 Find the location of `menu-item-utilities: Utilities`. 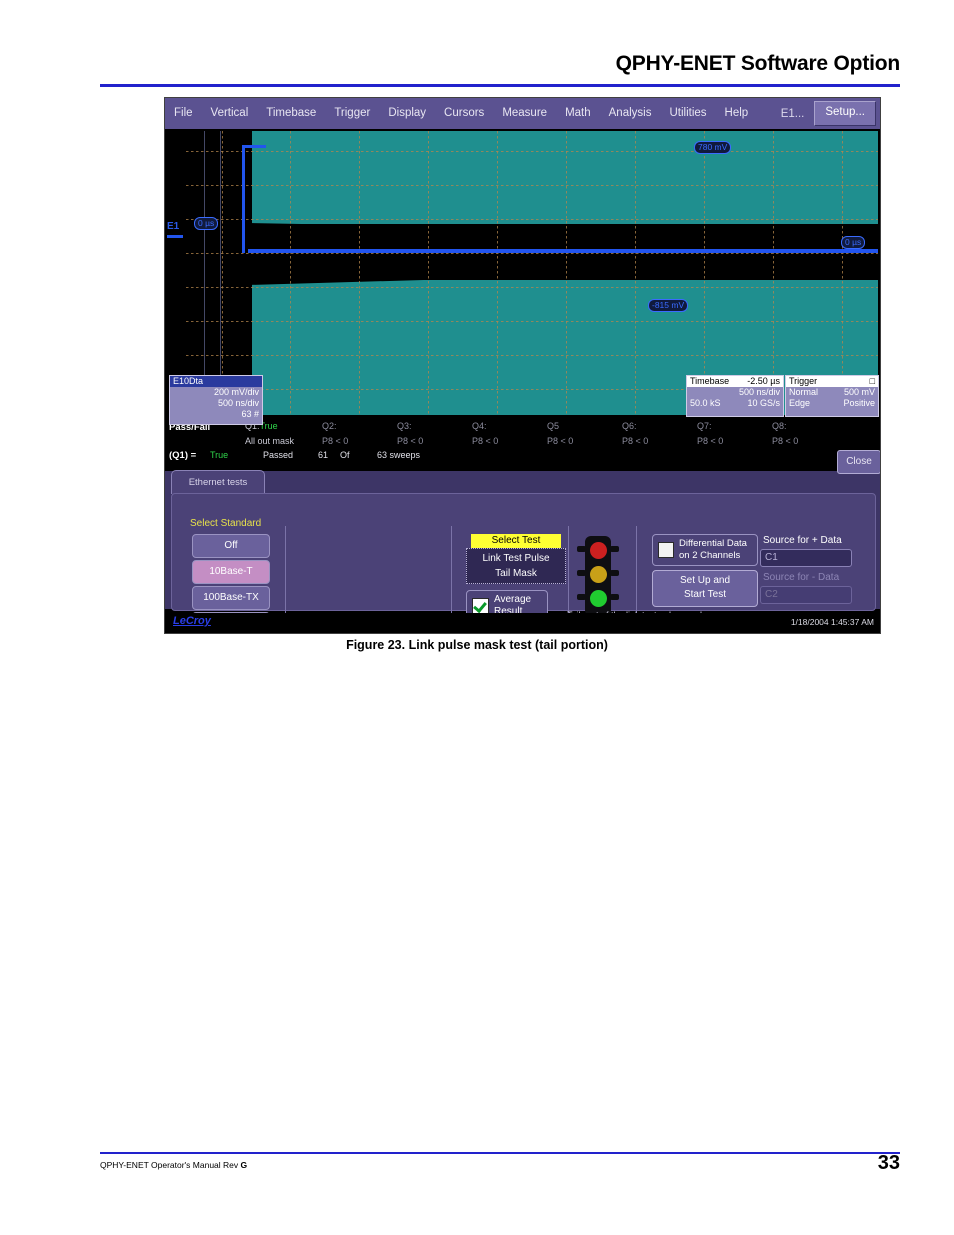

menu-item-utilities: Utilities is located at coordinates (687, 113).